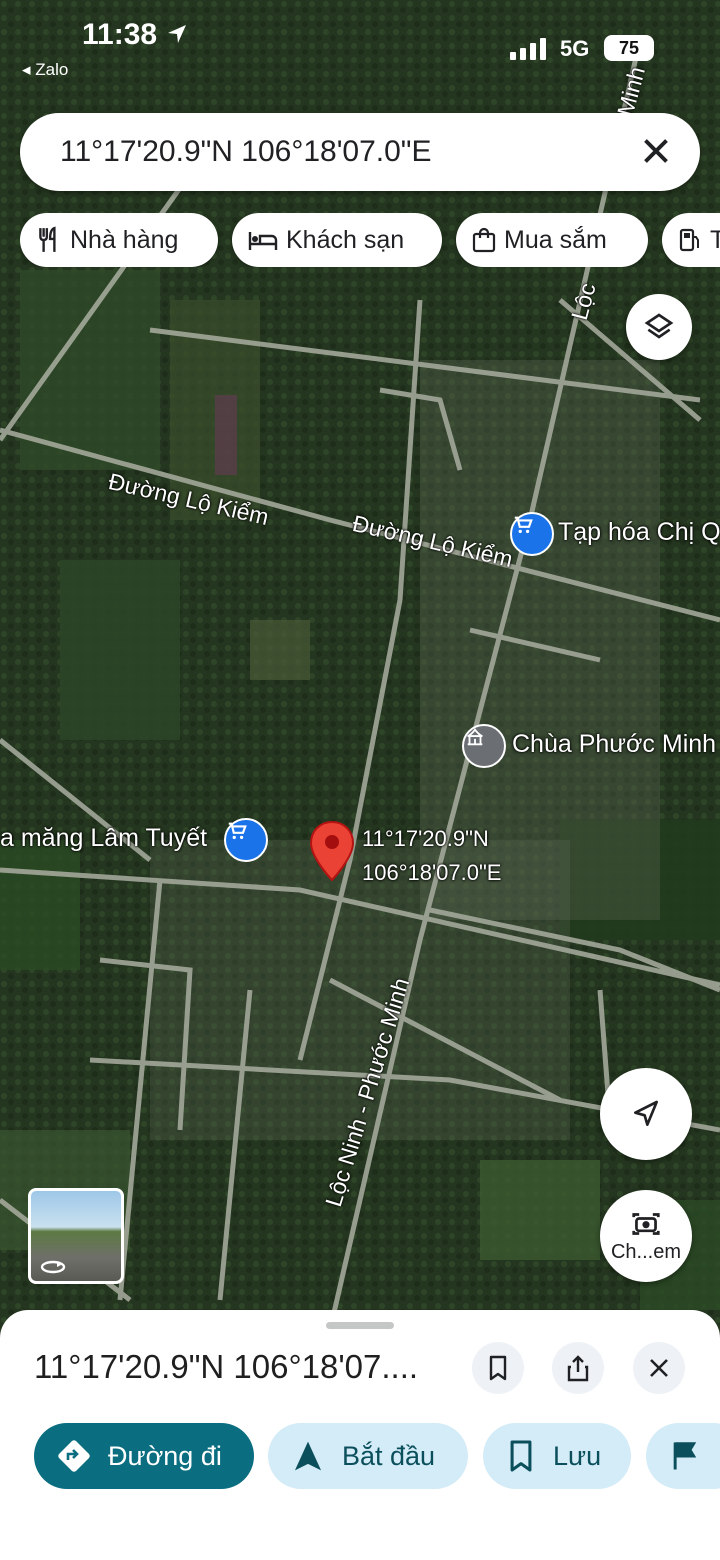 This screenshot has height=1560, width=720. Describe the element at coordinates (360, 50) in the screenshot. I see `status-bar: 11:38 ◂ Zalo 5G 75` at that location.